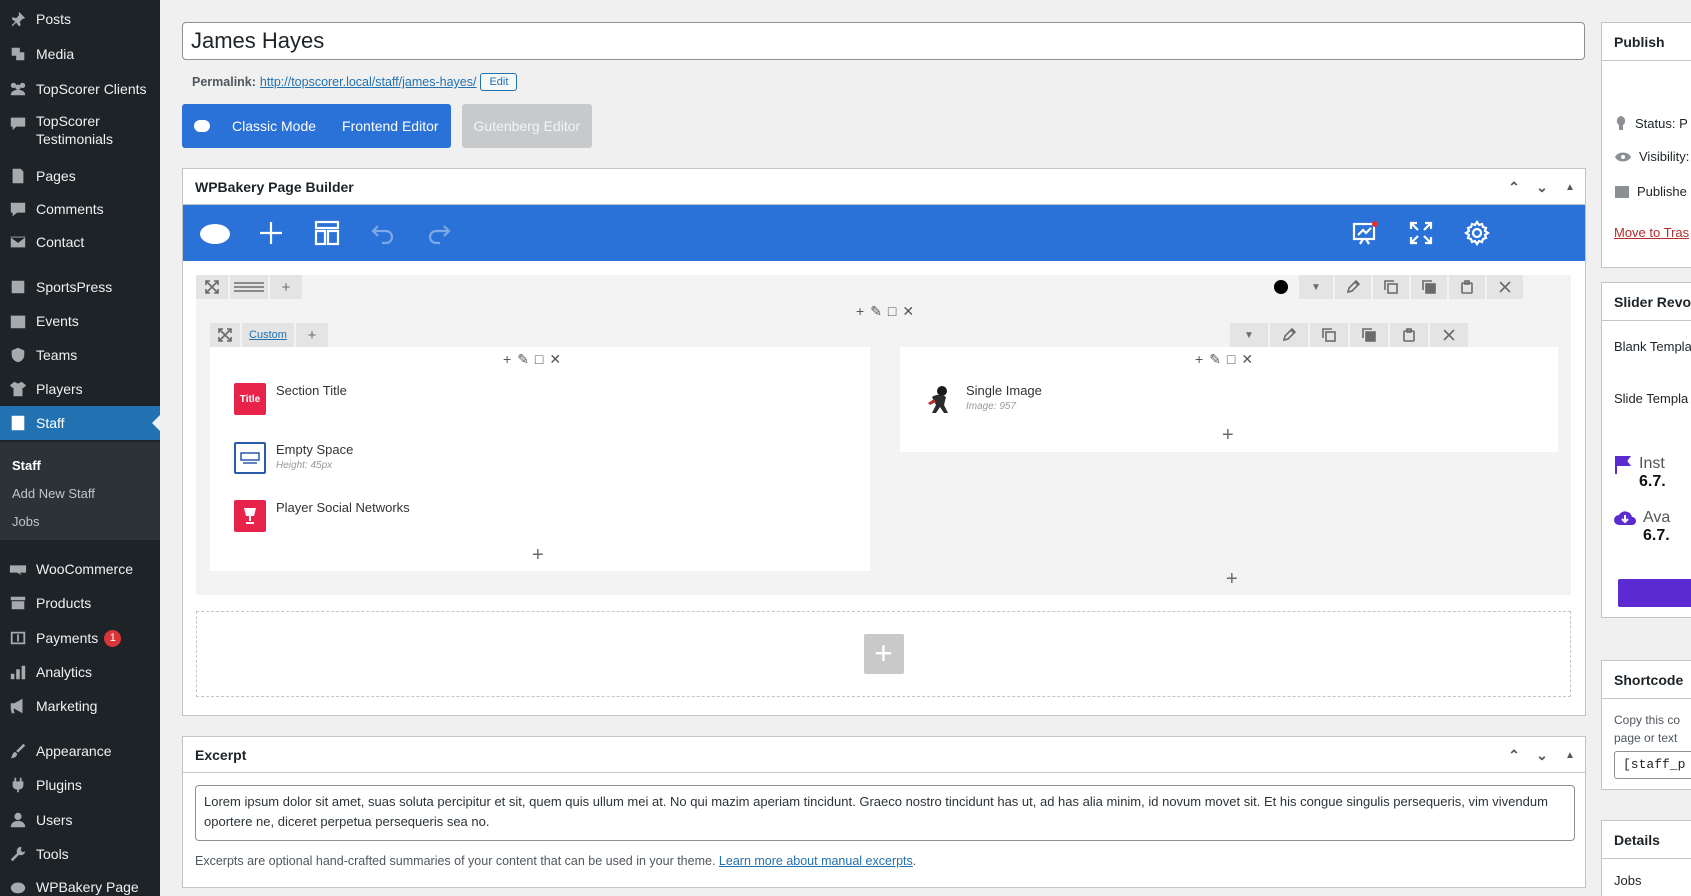 The height and width of the screenshot is (896, 1691). Describe the element at coordinates (80, 672) in the screenshot. I see `menu-analytics: Analytics` at that location.